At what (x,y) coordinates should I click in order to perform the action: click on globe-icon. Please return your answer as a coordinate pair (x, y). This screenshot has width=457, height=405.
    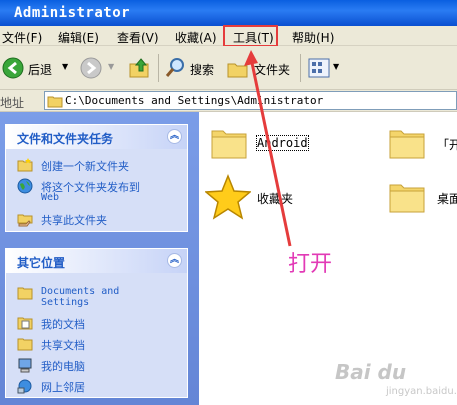
    Looking at the image, I should click on (25, 186).